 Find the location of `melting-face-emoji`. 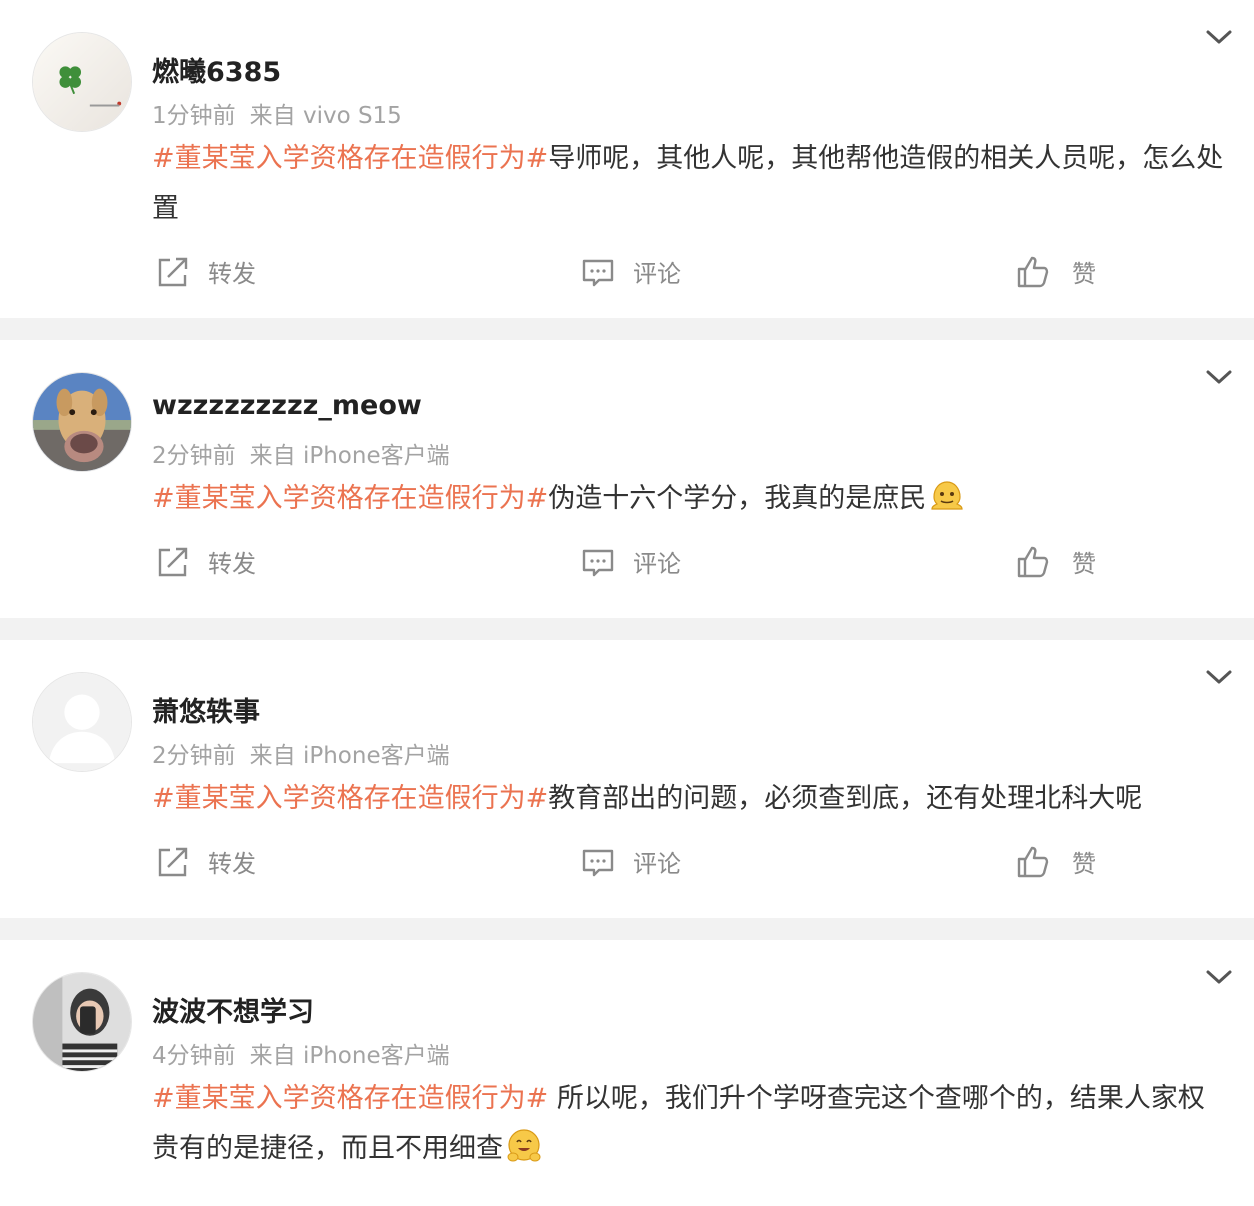

melting-face-emoji is located at coordinates (947, 495).